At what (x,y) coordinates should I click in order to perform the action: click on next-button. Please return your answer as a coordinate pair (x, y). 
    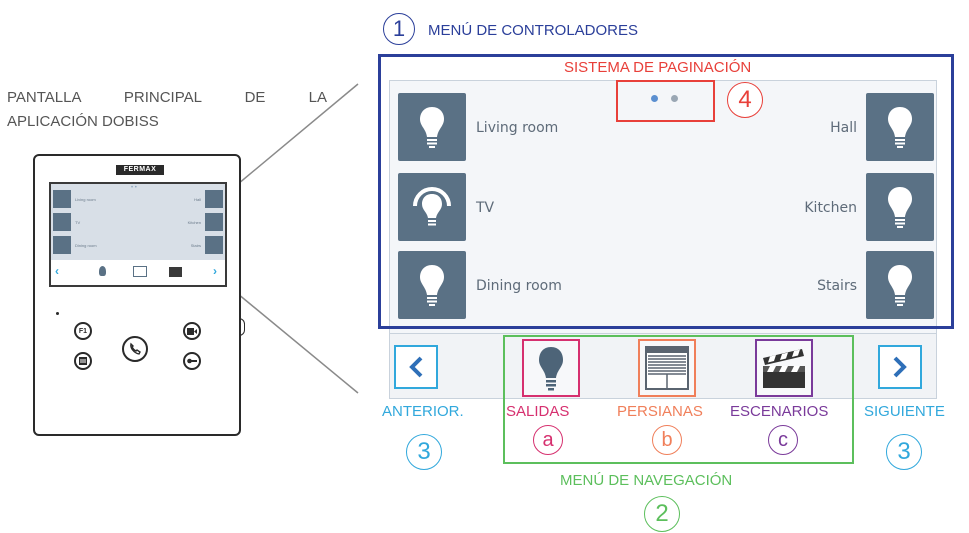
    Looking at the image, I should click on (900, 367).